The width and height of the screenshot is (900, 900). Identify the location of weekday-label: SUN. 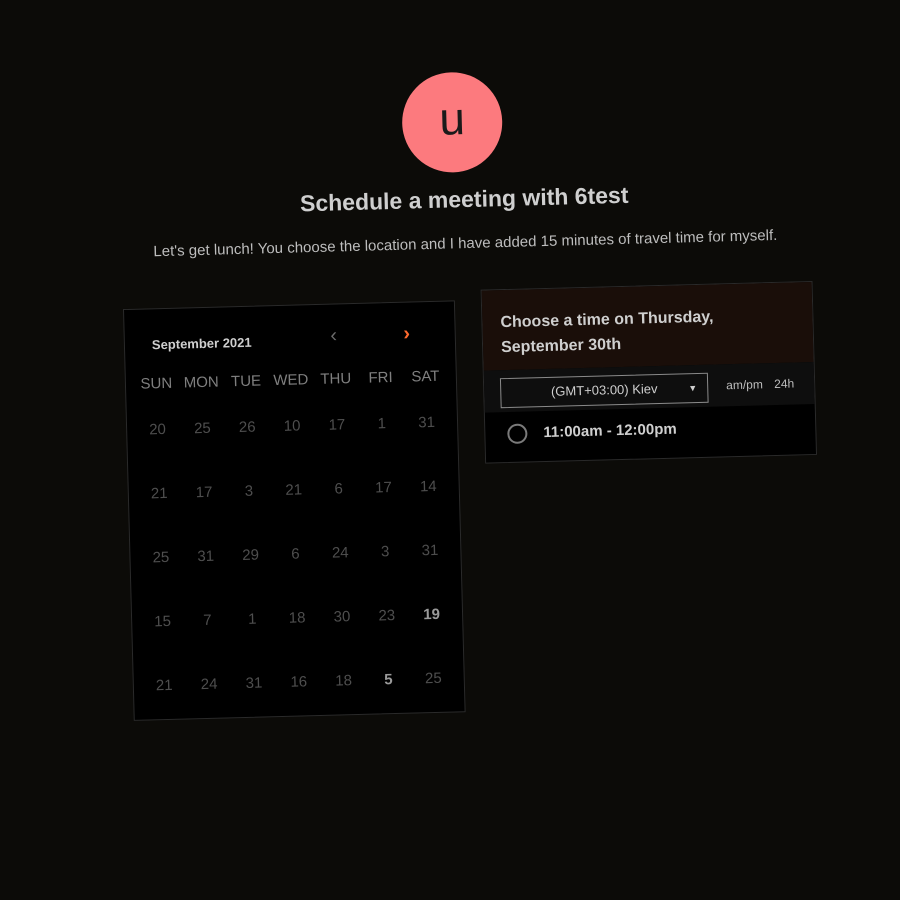
(156, 383).